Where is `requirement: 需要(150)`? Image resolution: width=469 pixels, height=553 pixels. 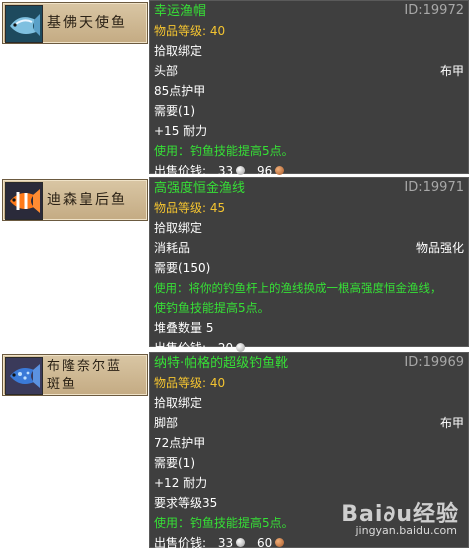 requirement: 需要(150) is located at coordinates (182, 268).